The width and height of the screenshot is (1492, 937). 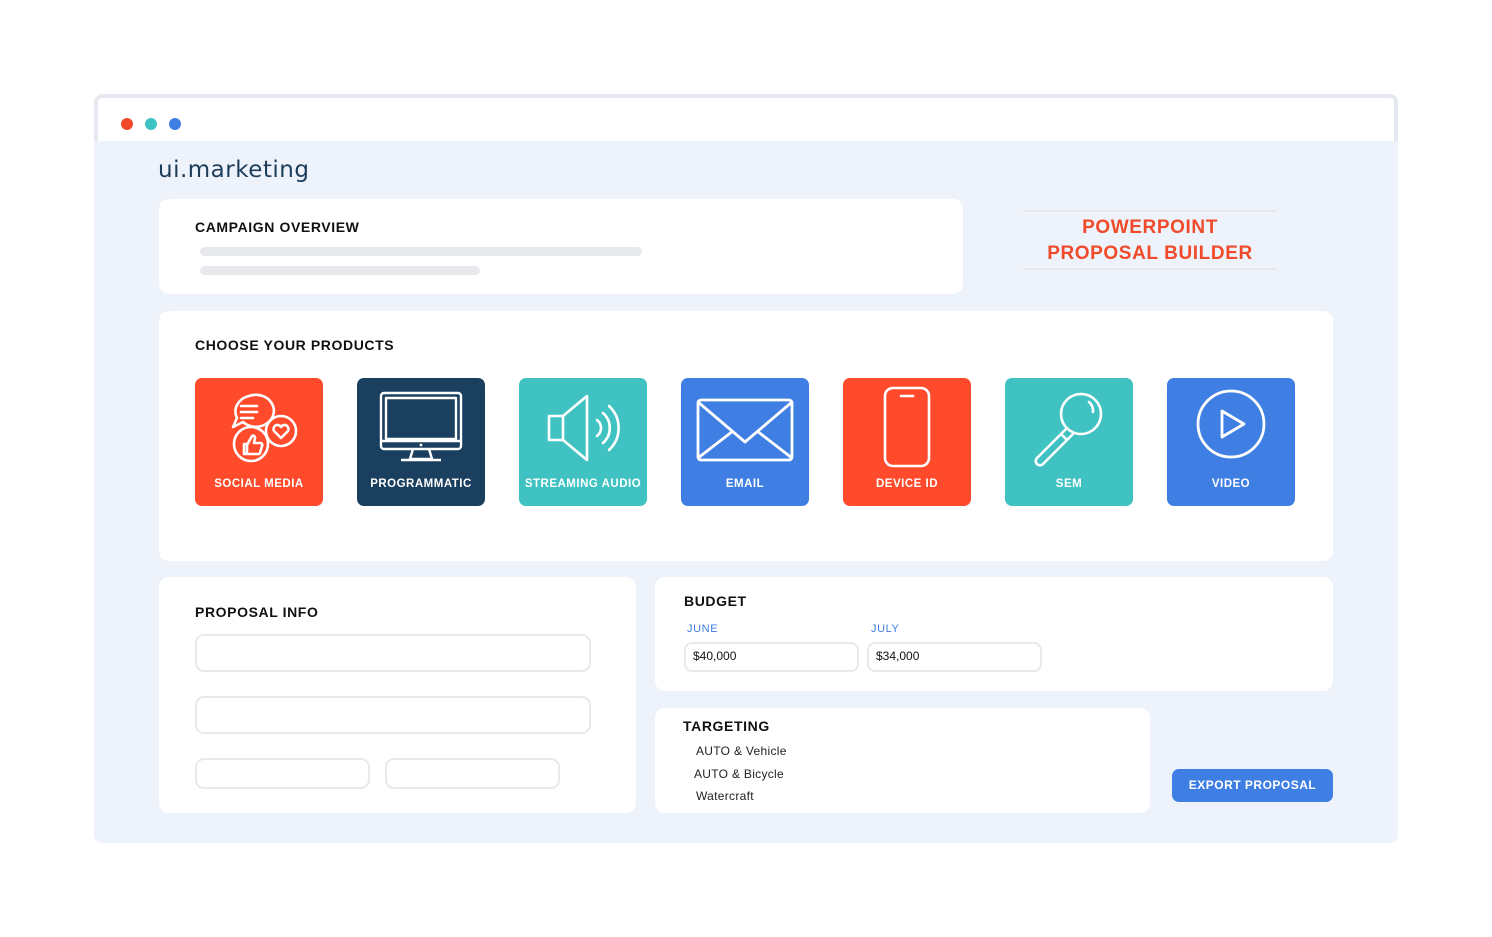 I want to click on envelope-icon, so click(x=745, y=430).